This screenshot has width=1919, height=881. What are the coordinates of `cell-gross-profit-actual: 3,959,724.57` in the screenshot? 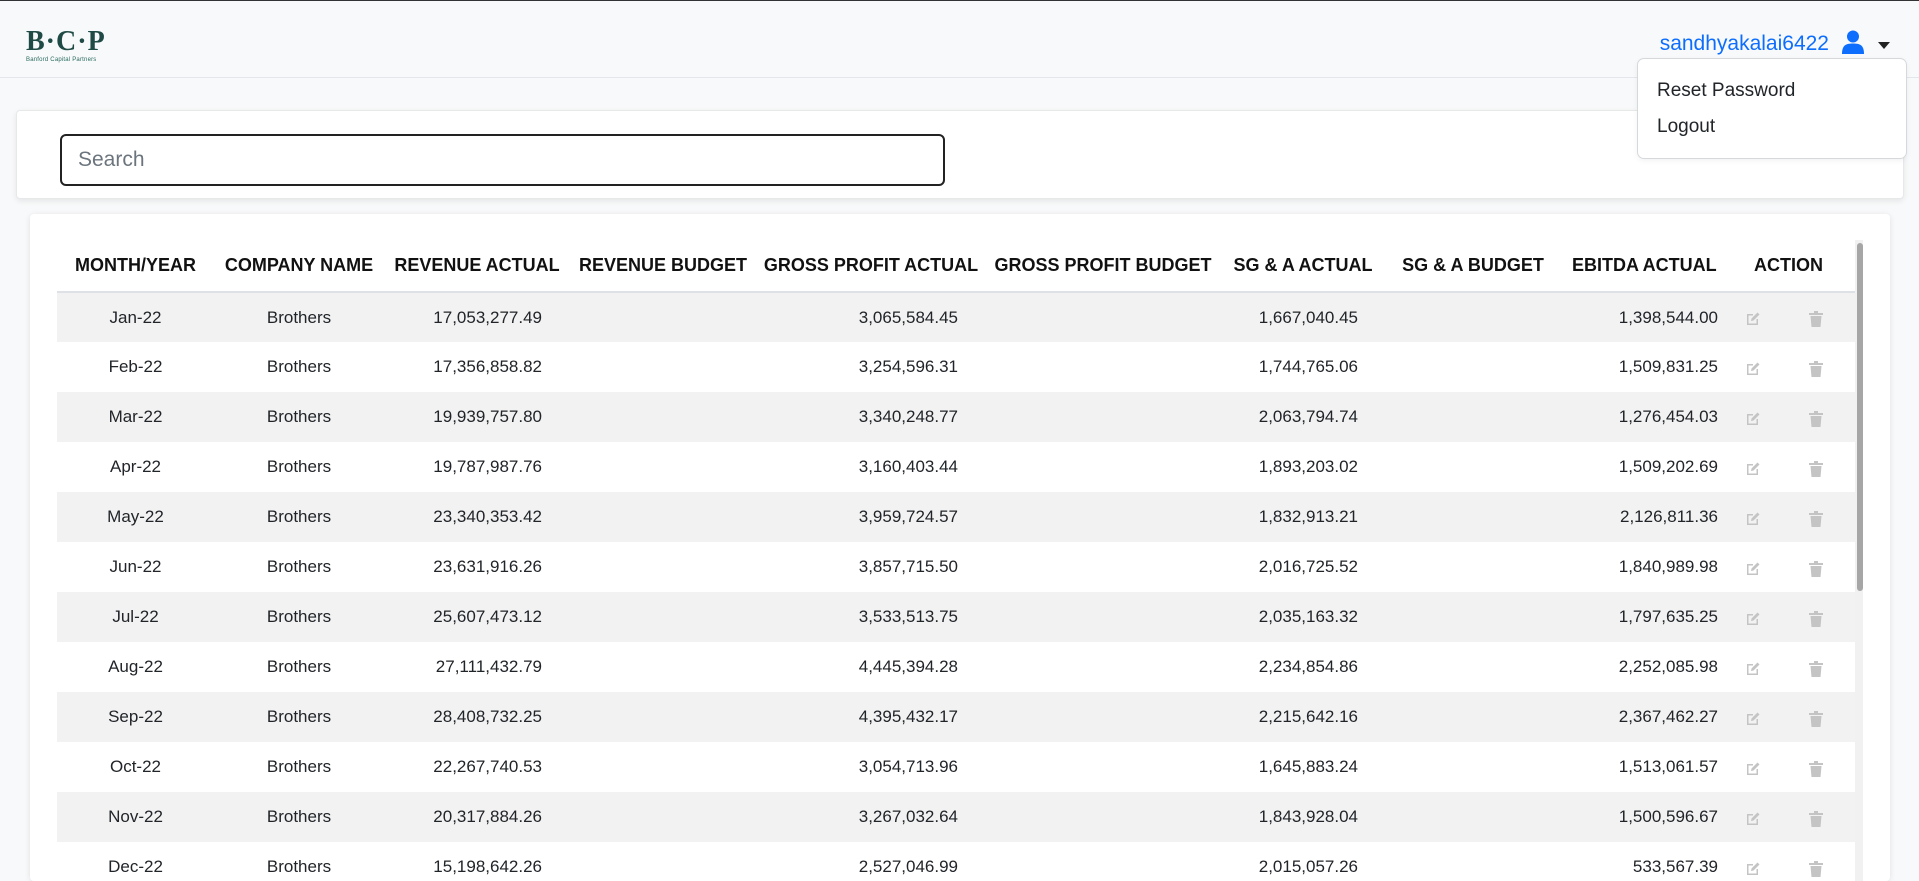 It's located at (871, 517).